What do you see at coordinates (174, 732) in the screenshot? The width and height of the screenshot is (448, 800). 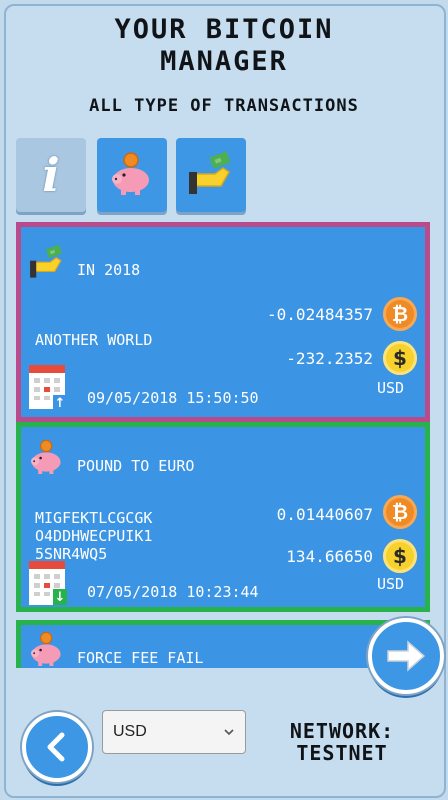 I see `currency-select: USD` at bounding box center [174, 732].